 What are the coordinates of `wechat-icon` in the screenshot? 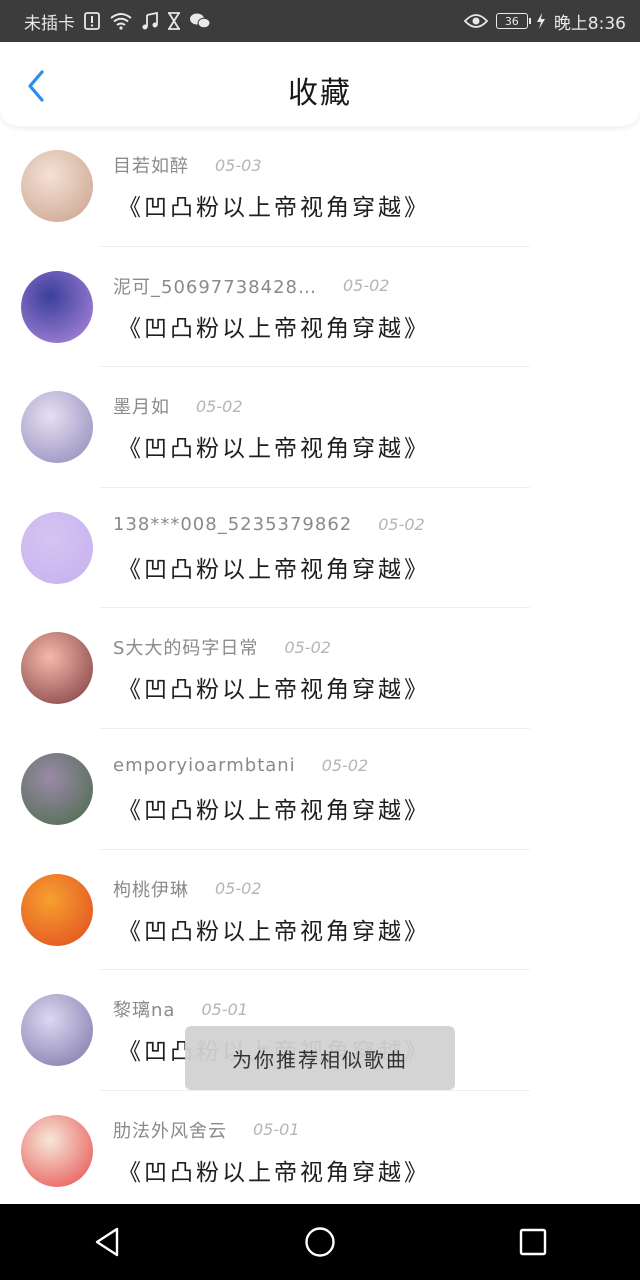 It's located at (200, 21).